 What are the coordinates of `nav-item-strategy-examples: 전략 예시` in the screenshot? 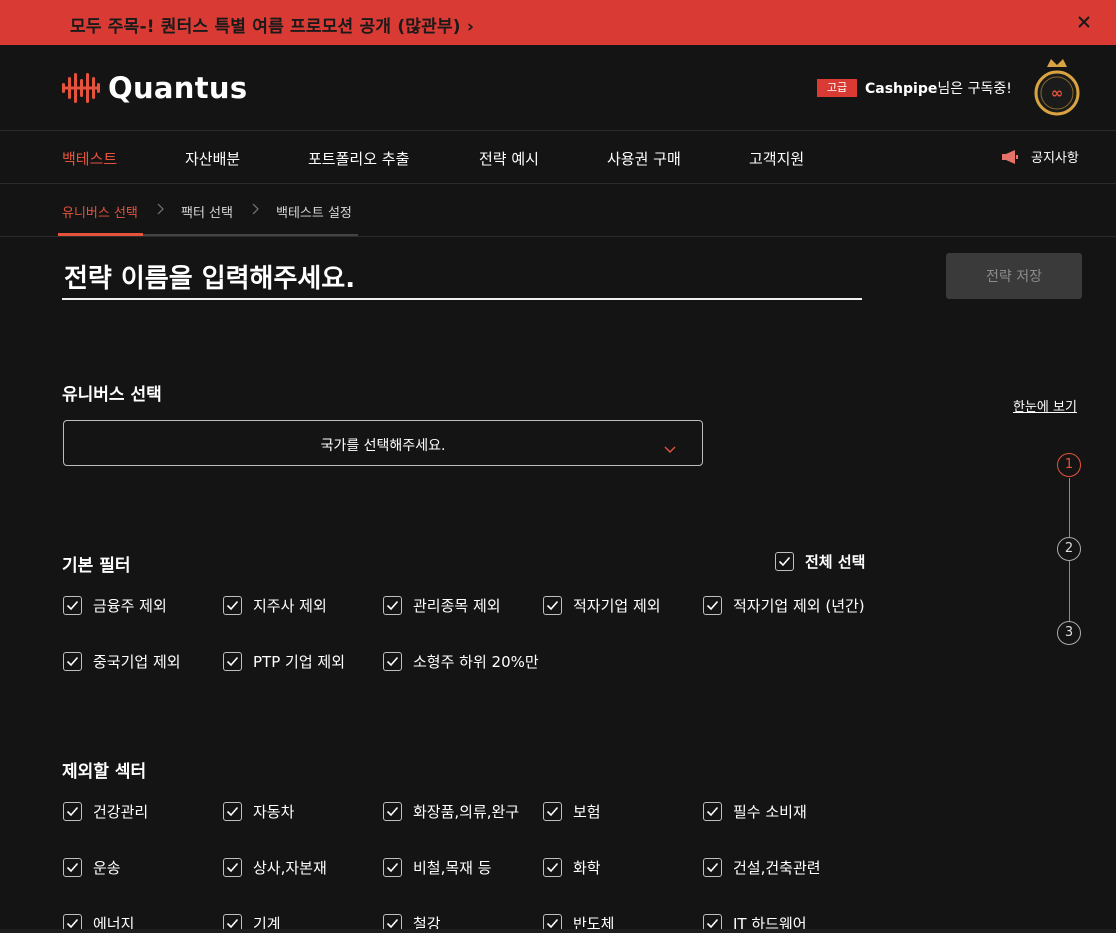 It's located at (509, 158).